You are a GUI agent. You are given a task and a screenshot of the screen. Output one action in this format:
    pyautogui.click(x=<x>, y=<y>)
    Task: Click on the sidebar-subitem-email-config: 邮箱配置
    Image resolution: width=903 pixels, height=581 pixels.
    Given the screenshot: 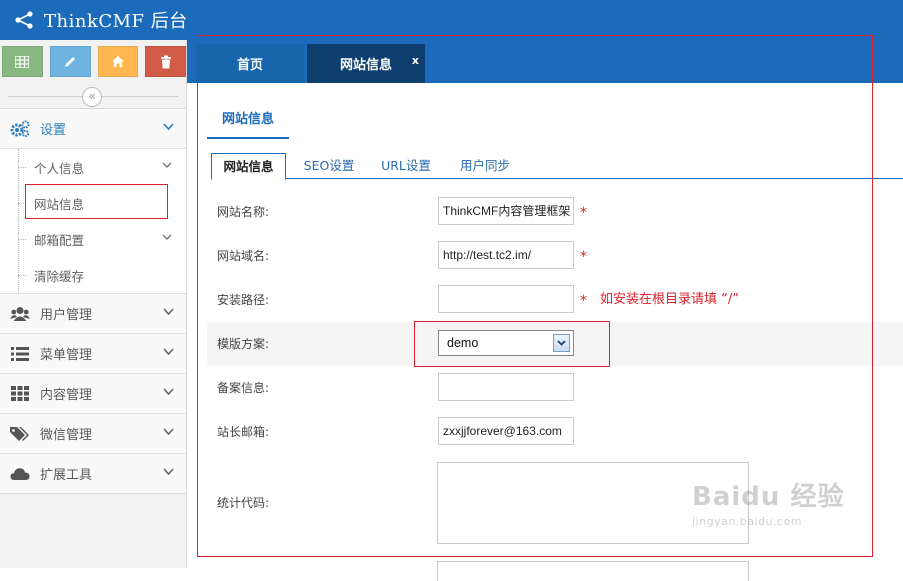 What is the action you would take?
    pyautogui.click(x=93, y=239)
    